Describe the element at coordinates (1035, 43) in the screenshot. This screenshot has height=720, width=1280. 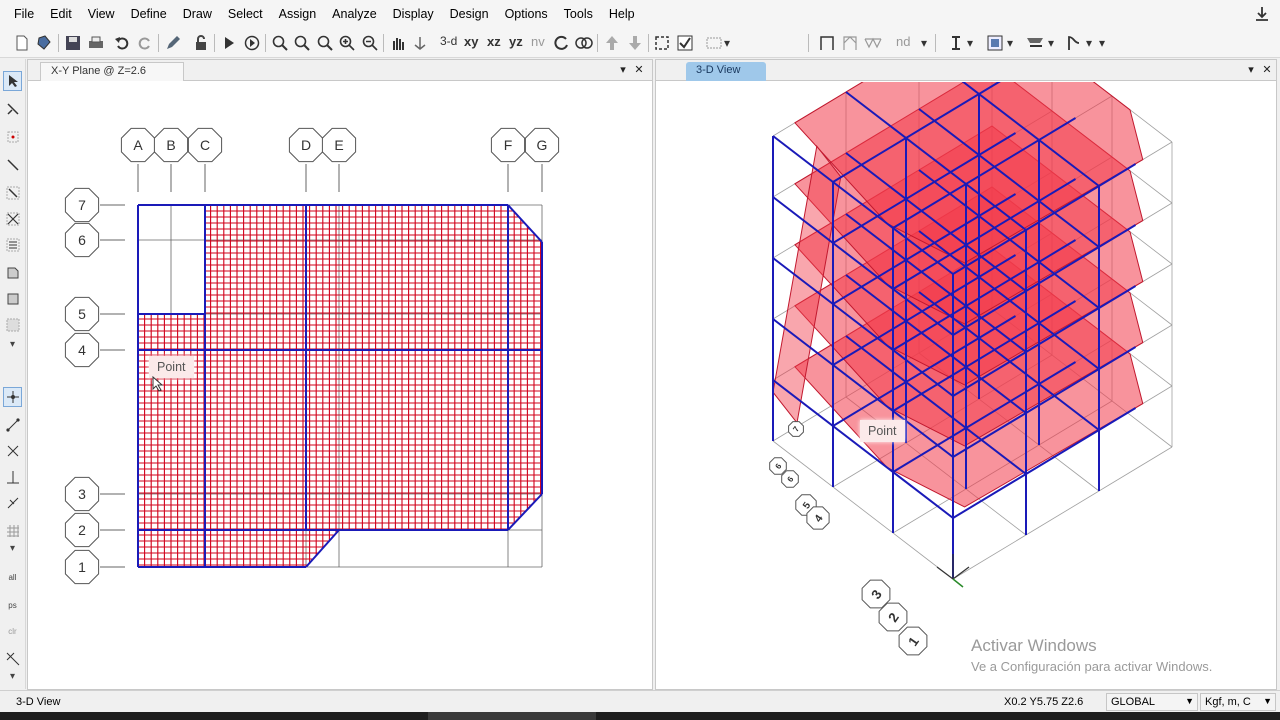
I see `show-forces-icon` at that location.